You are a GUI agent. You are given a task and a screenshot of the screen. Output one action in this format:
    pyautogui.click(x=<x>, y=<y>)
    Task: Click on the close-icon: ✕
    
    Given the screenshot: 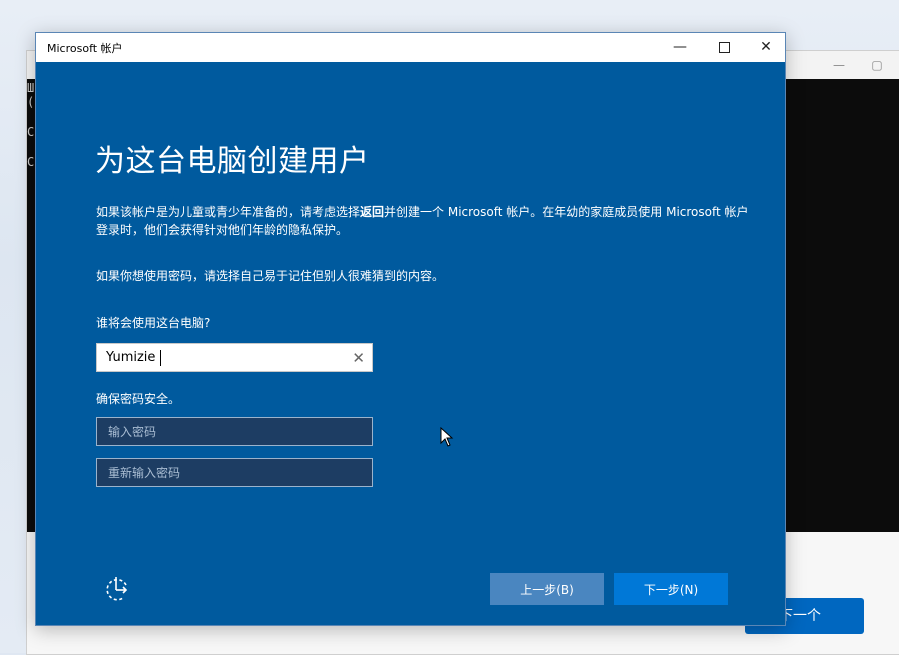 What is the action you would take?
    pyautogui.click(x=766, y=47)
    